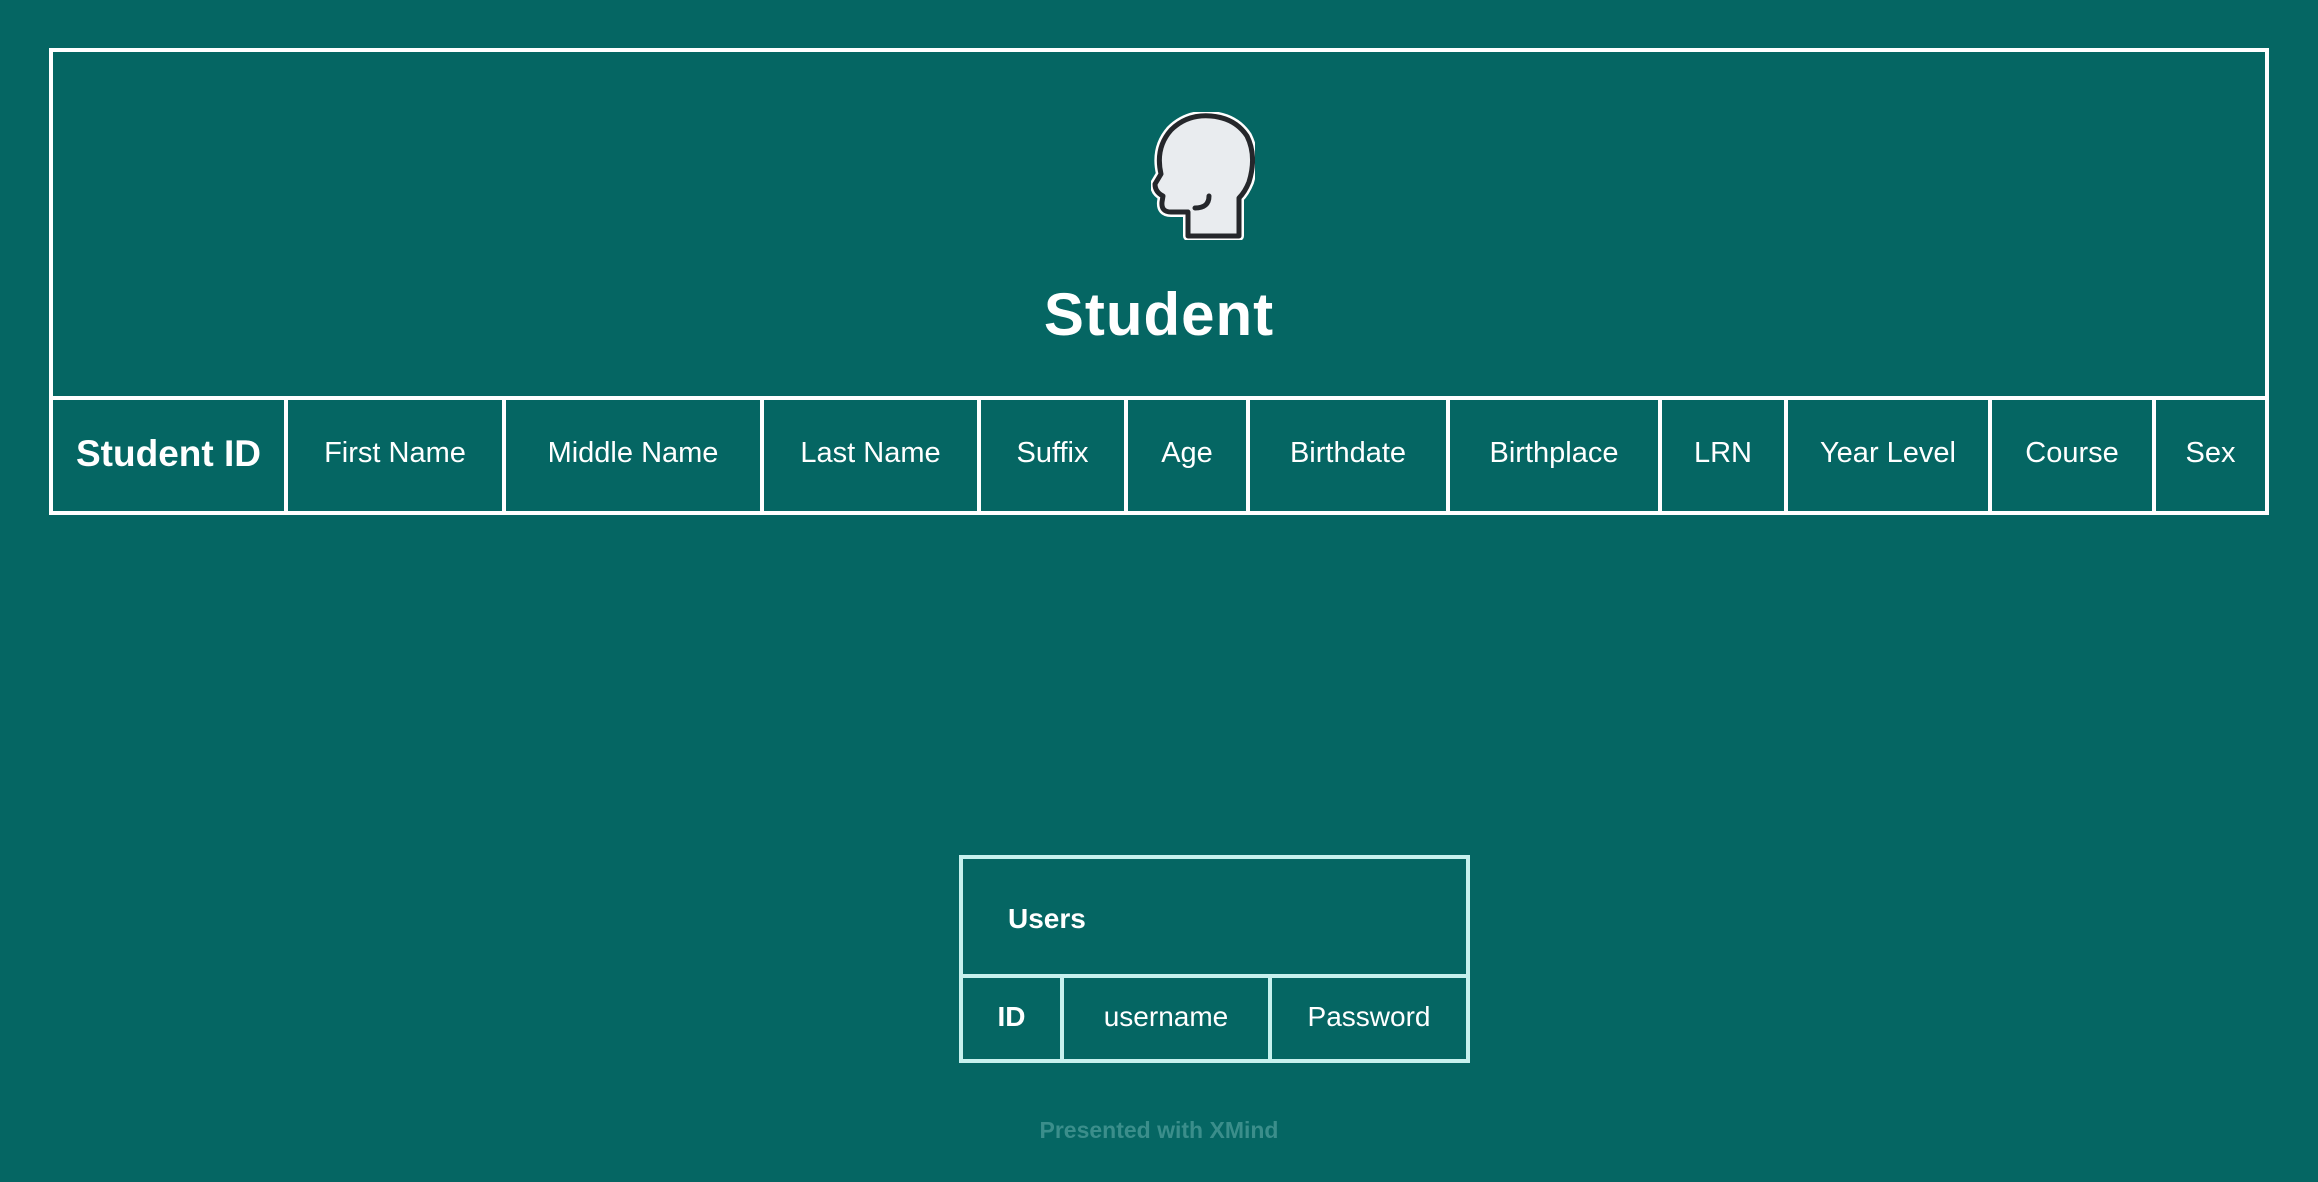  Describe the element at coordinates (1203, 176) in the screenshot. I see `head-profile-icon` at that location.